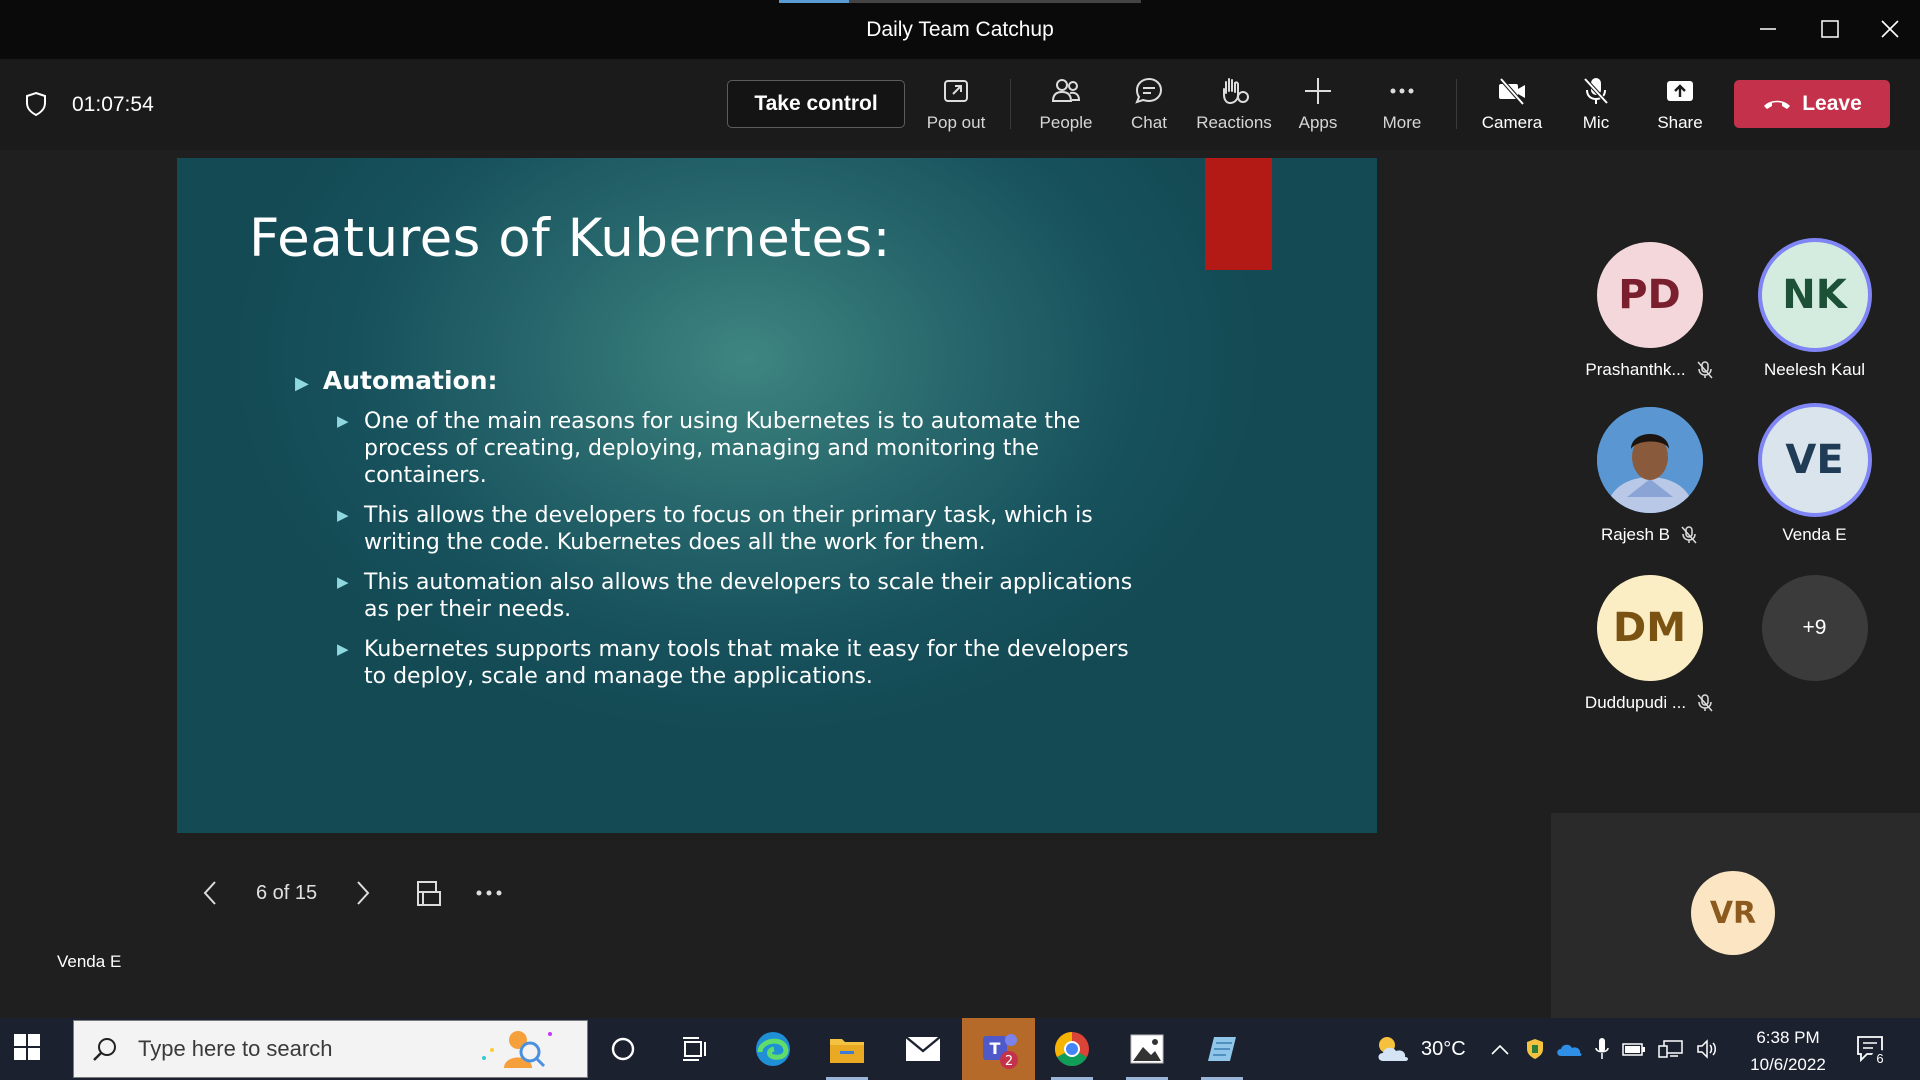 This screenshot has width=1920, height=1080. Describe the element at coordinates (960, 29) in the screenshot. I see `window-title: Daily Team Catchup` at that location.